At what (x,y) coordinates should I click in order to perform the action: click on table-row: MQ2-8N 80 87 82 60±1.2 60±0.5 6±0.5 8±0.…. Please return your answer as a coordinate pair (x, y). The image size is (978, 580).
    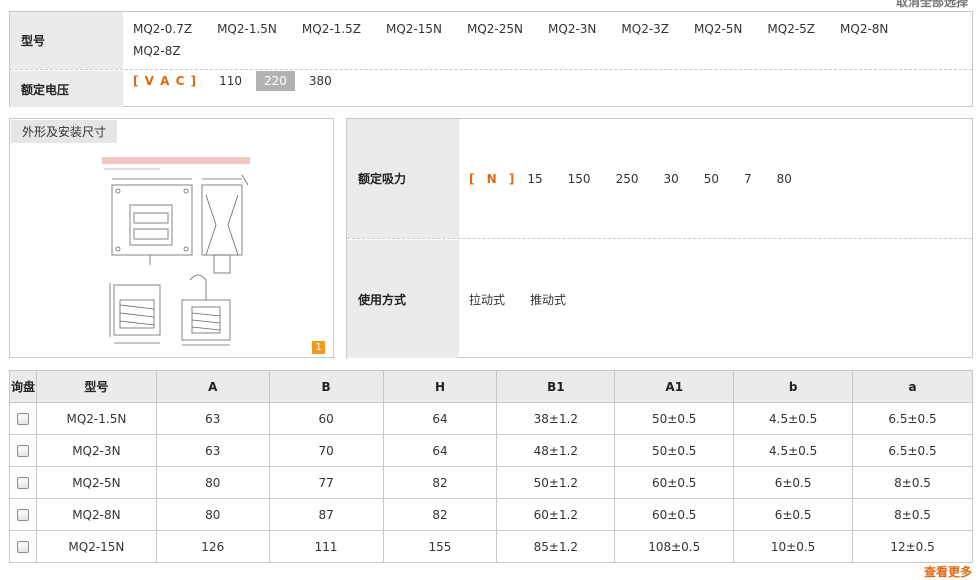
    Looking at the image, I should click on (491, 514).